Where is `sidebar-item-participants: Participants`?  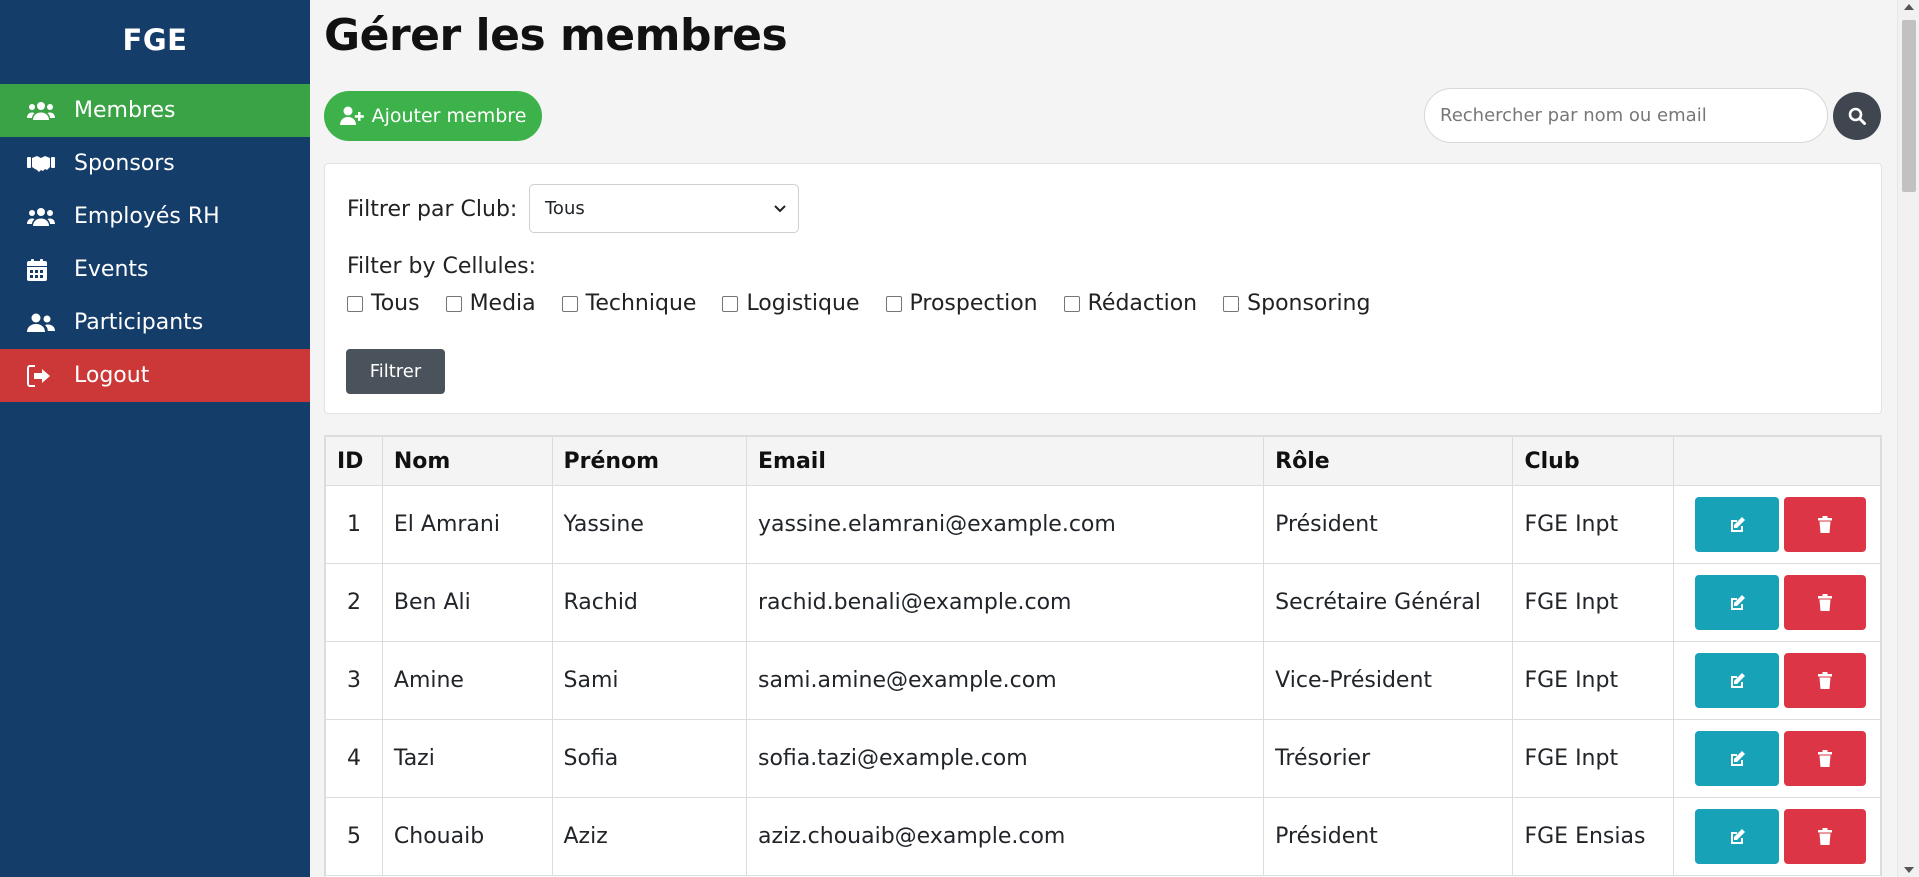 sidebar-item-participants: Participants is located at coordinates (155, 322).